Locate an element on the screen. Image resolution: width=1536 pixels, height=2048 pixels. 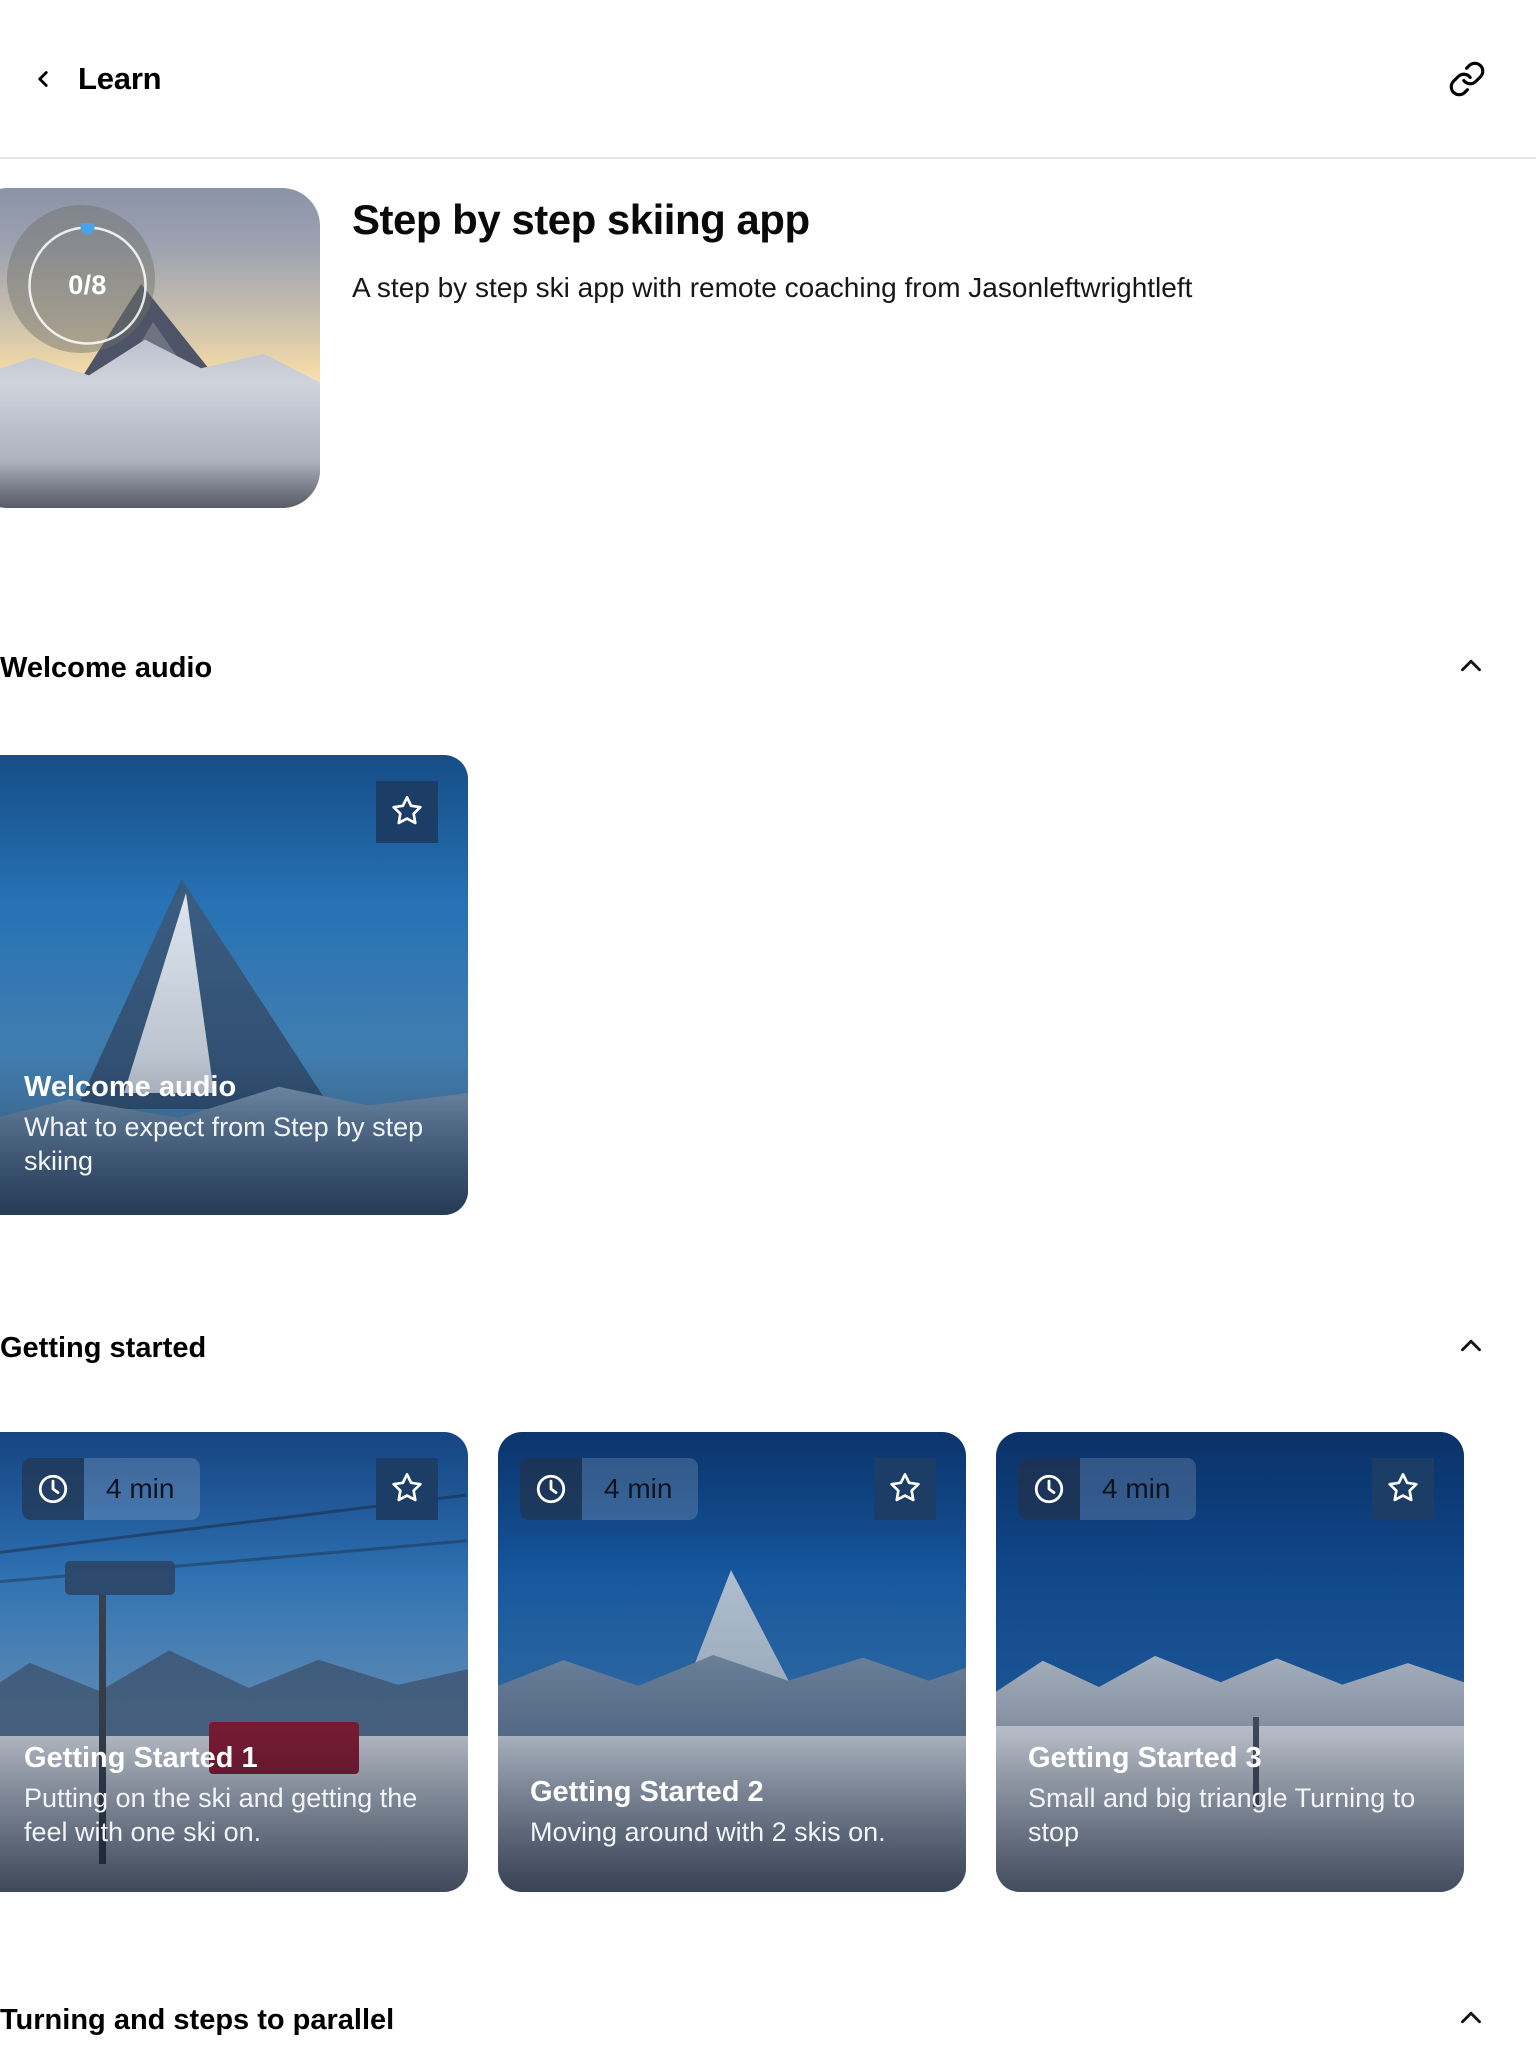
section-title: Turning and steps to parallel is located at coordinates (197, 2019).